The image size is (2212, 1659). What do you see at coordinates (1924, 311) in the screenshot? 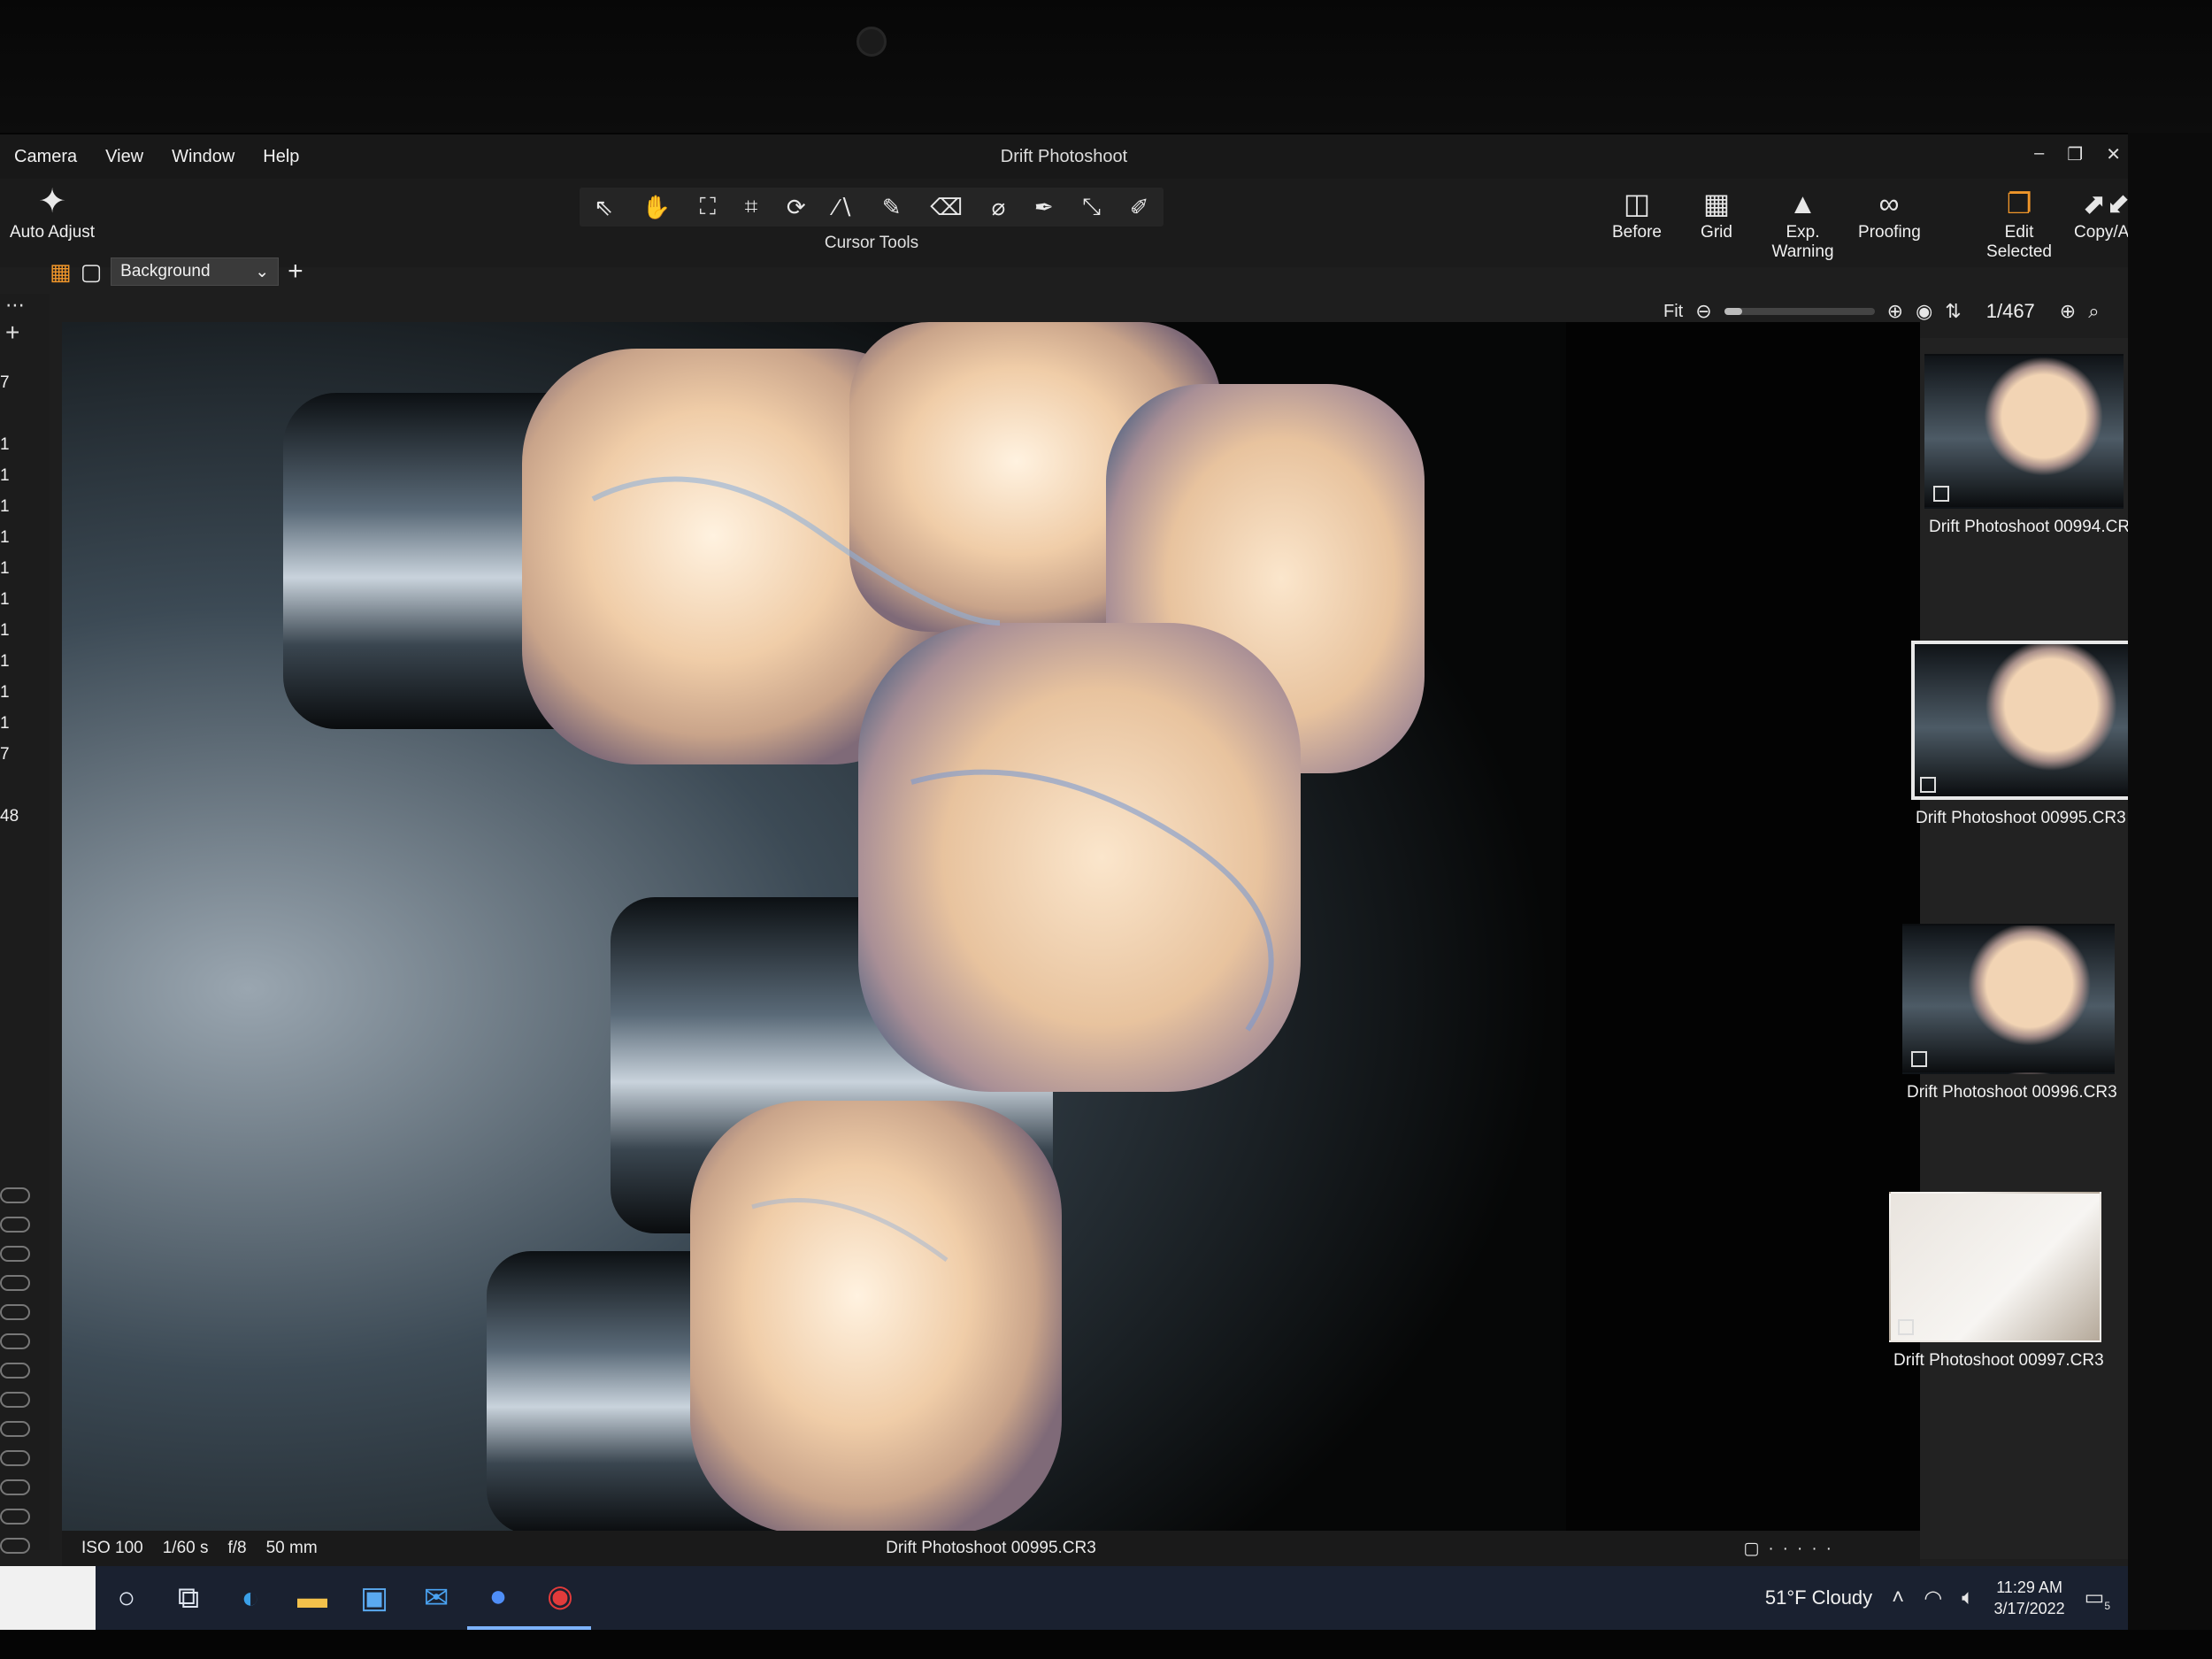
I see `eye-icon: ◉` at bounding box center [1924, 311].